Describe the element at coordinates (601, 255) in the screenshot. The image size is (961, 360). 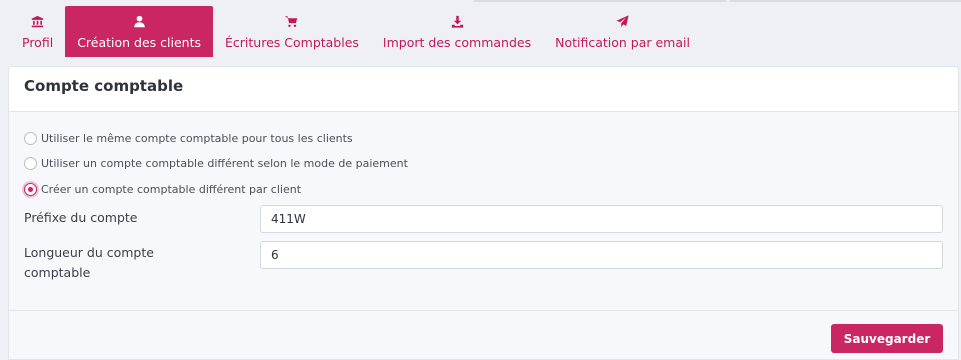
I see `length-input` at that location.